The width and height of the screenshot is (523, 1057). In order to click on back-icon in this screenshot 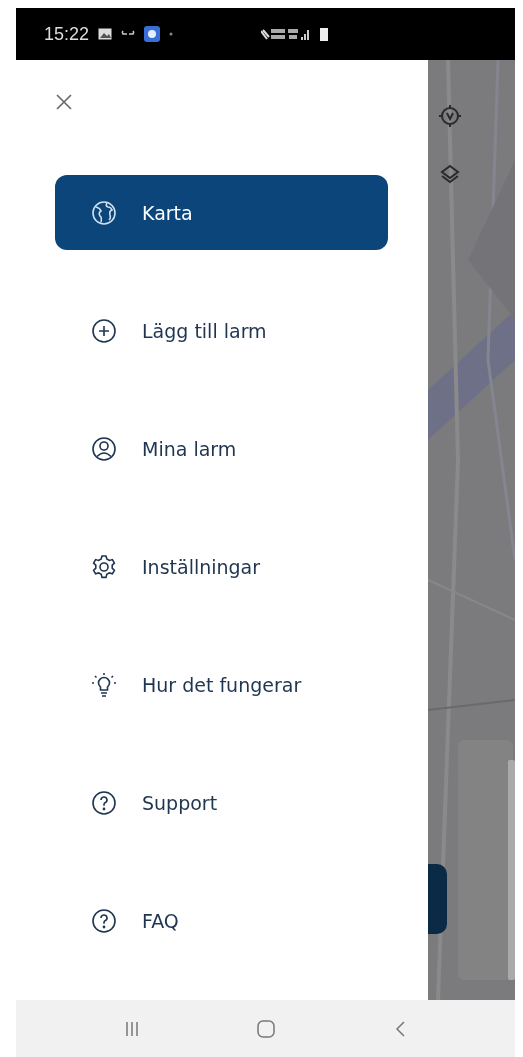, I will do `click(400, 1028)`.